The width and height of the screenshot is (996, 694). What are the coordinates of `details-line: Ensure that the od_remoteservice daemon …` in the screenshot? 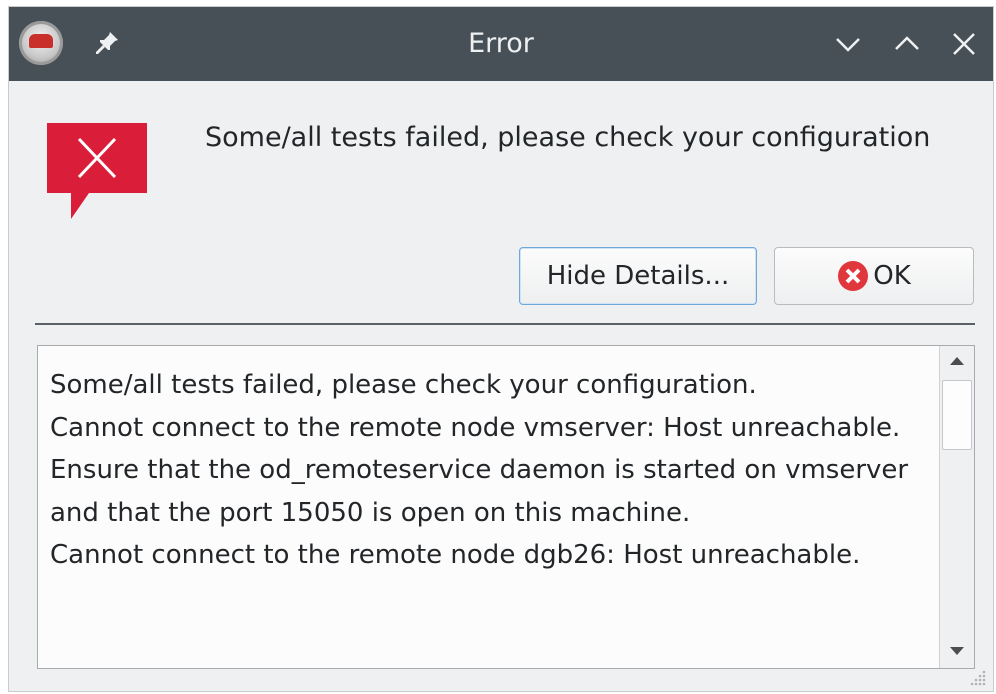 It's located at (479, 491).